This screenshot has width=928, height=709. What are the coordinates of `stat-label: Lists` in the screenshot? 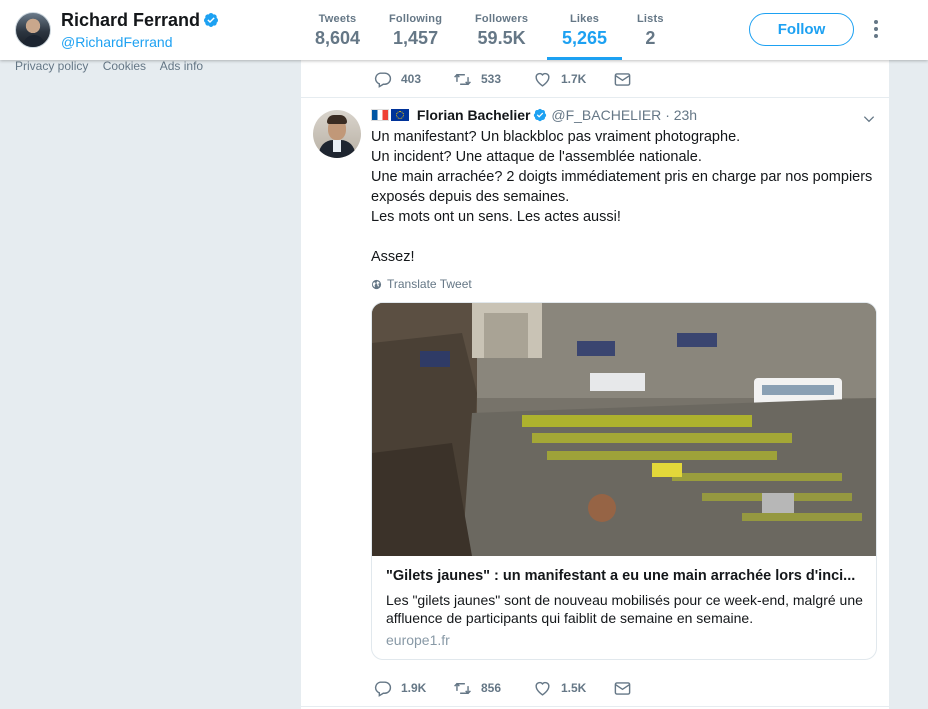 It's located at (650, 19).